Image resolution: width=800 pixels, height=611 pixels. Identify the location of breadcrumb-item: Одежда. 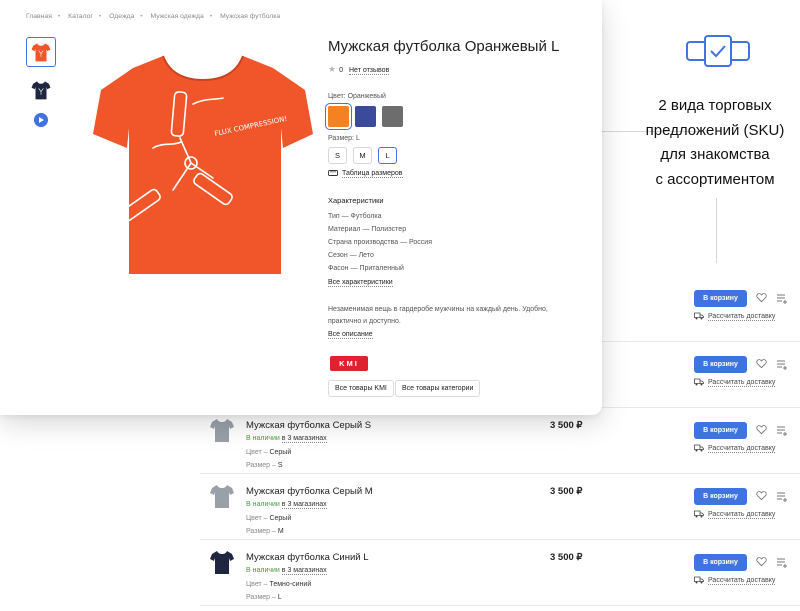
(121, 16).